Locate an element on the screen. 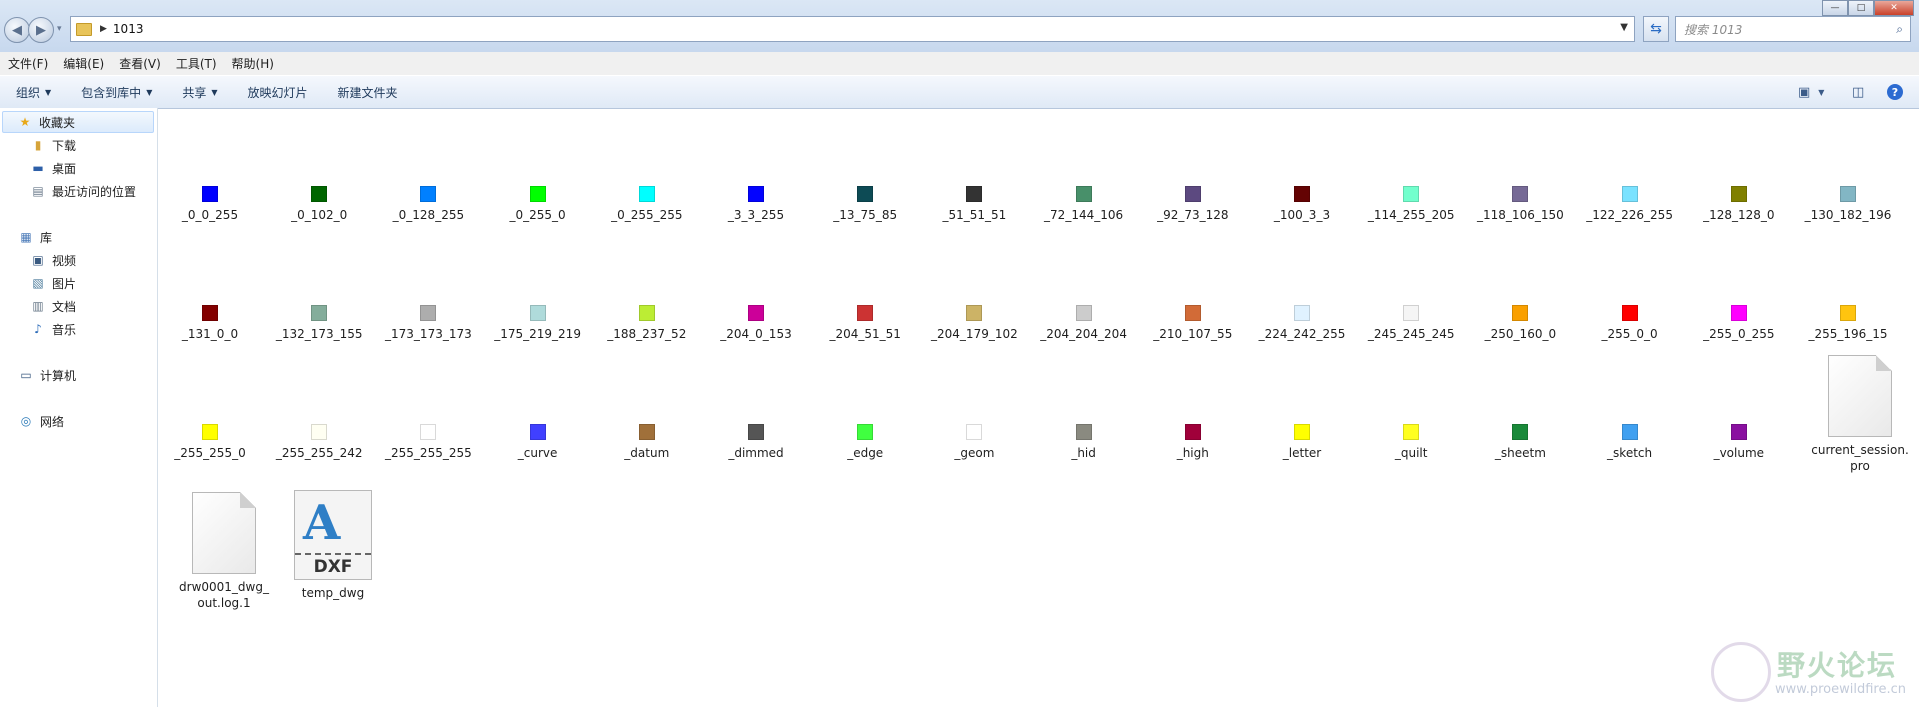 This screenshot has height=707, width=1919. breadcrumb-arrow-icon: ▶ is located at coordinates (103, 29).